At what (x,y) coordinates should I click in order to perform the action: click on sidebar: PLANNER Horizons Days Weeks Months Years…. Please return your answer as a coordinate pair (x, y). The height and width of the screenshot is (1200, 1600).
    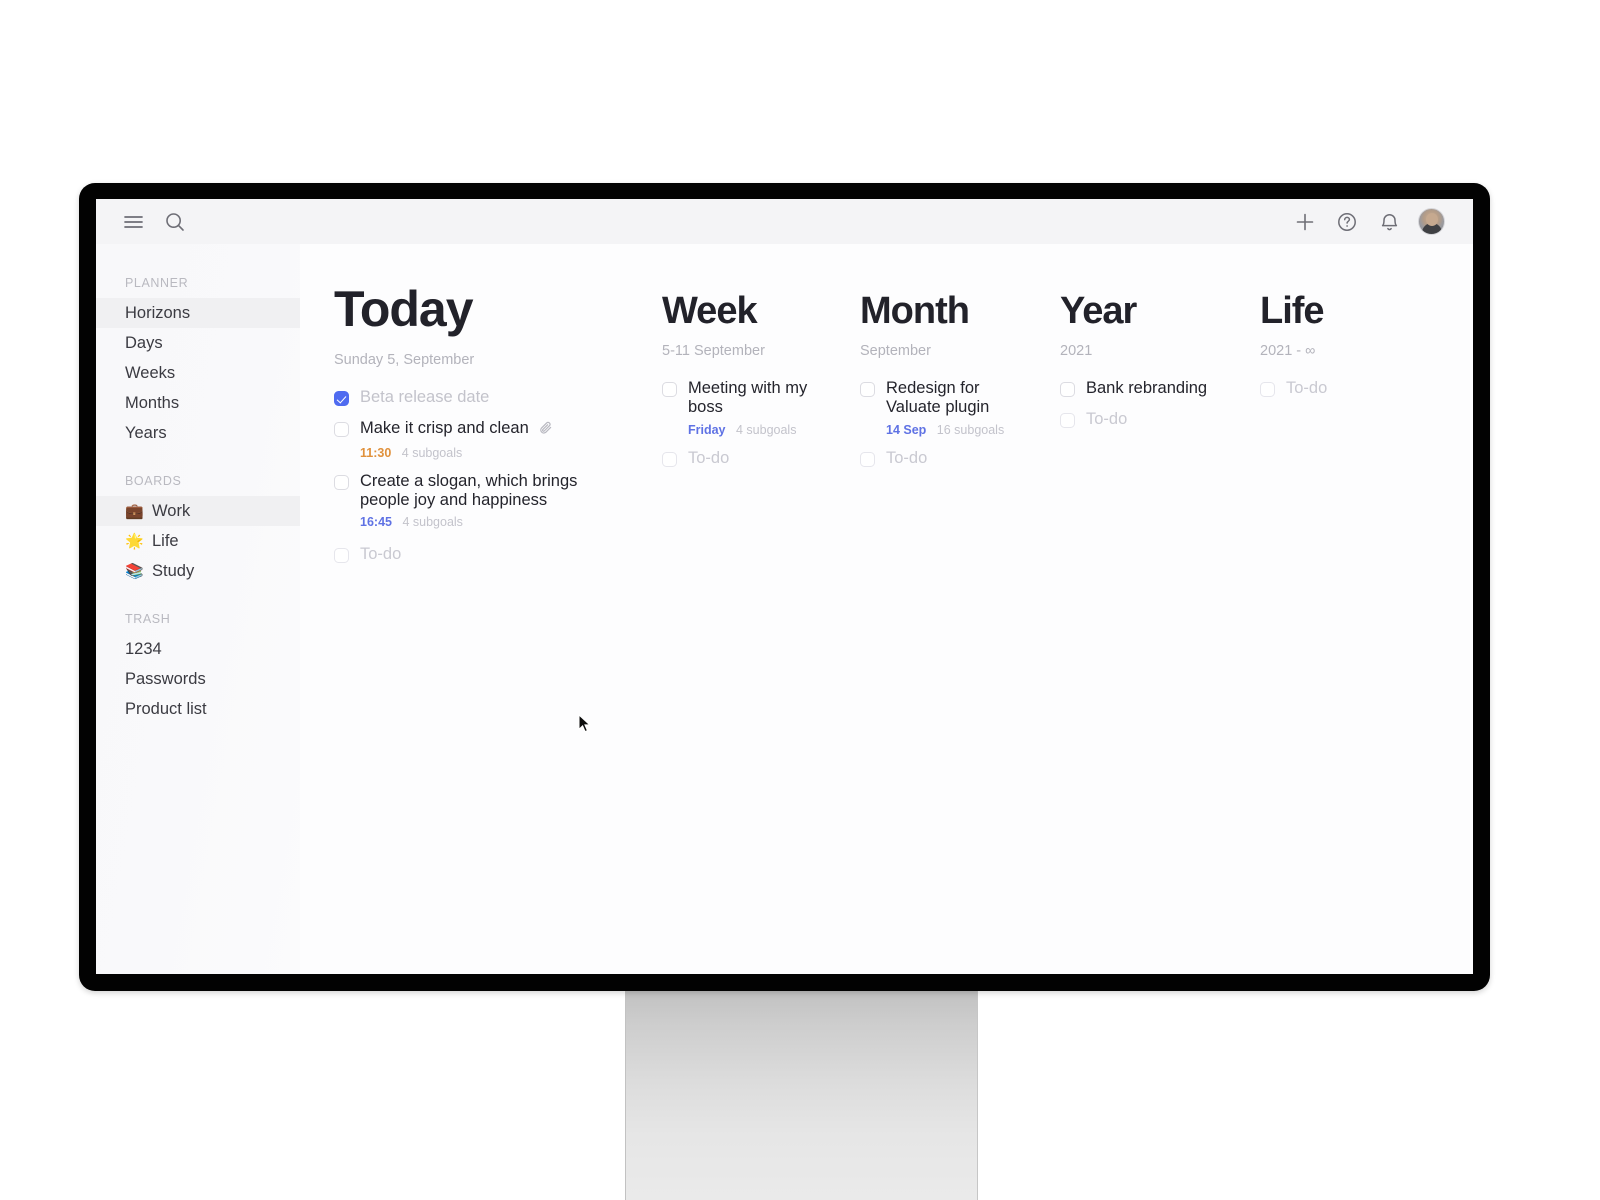
    Looking at the image, I should click on (212, 609).